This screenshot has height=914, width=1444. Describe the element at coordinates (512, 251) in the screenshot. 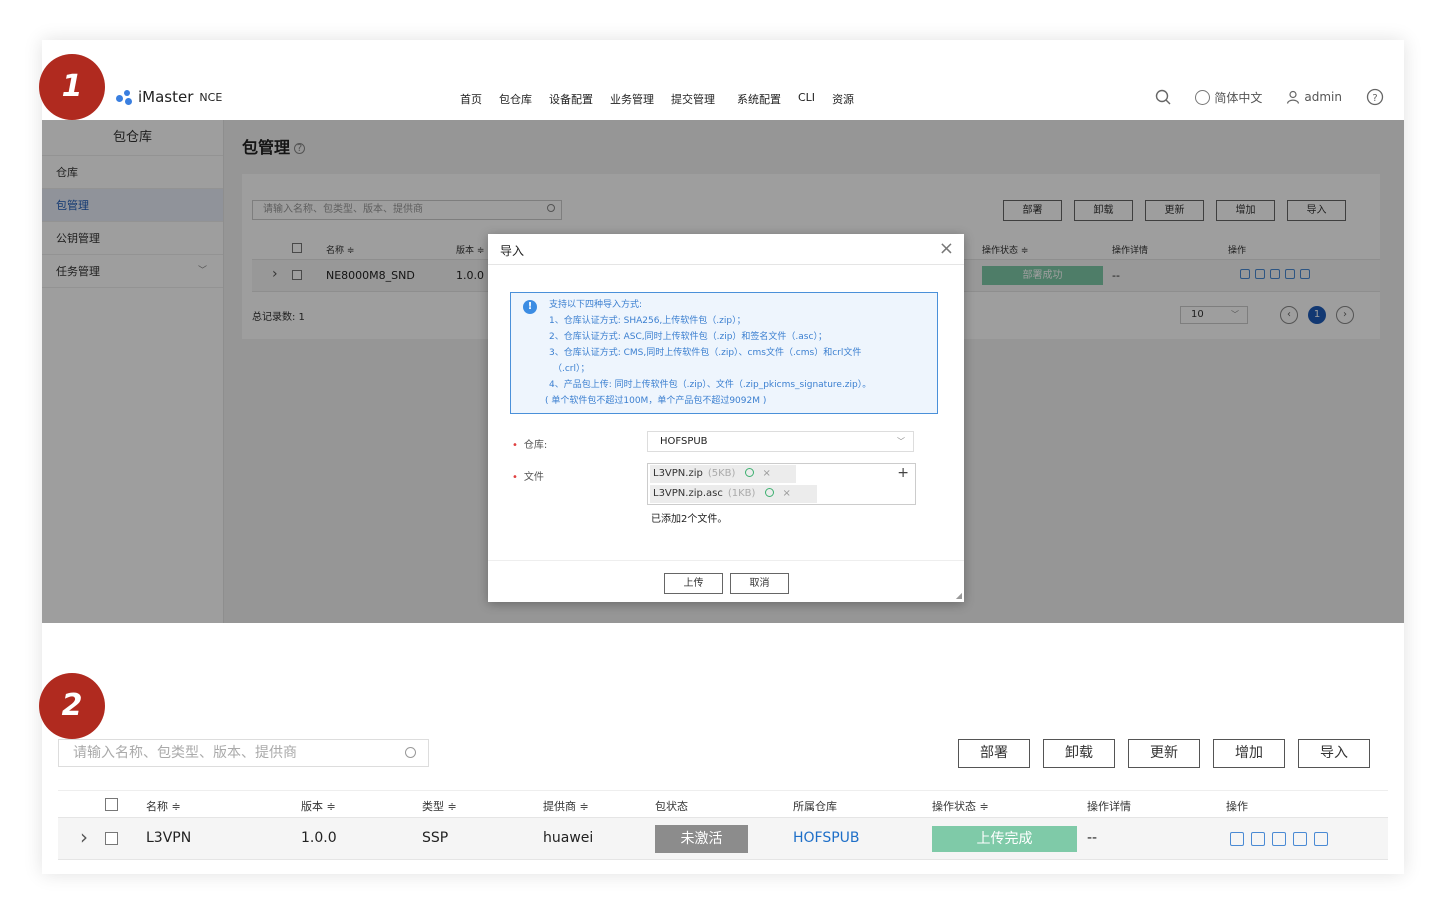

I see `dialog-title: 导入` at that location.